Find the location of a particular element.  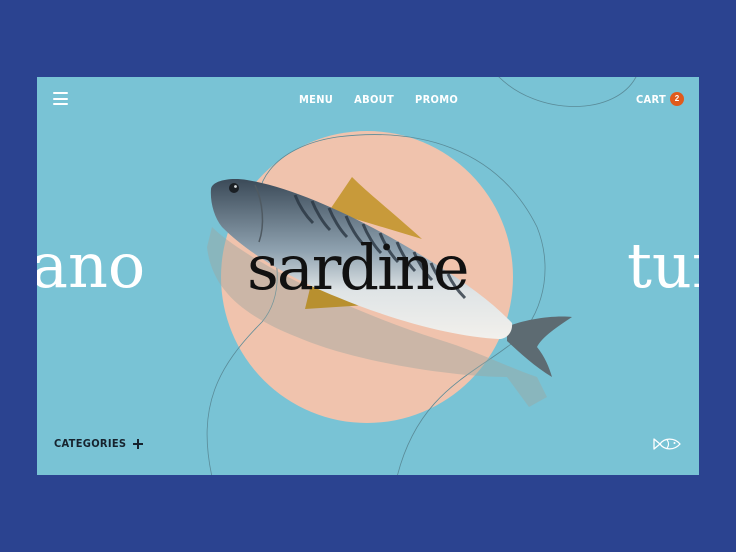

categories-button: CATEGORIES is located at coordinates (99, 443).